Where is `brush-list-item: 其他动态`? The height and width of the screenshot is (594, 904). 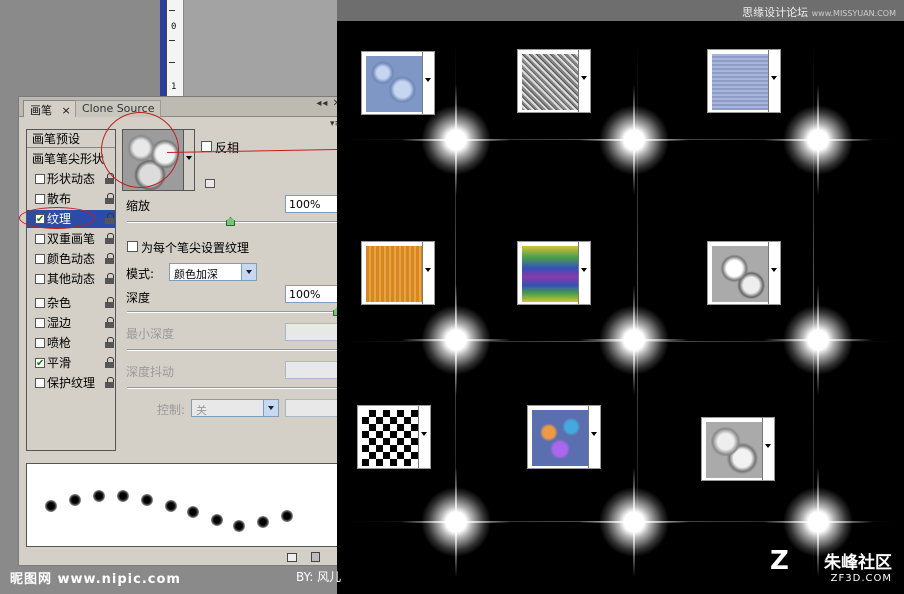
brush-list-item: 其他动态 is located at coordinates (71, 279).